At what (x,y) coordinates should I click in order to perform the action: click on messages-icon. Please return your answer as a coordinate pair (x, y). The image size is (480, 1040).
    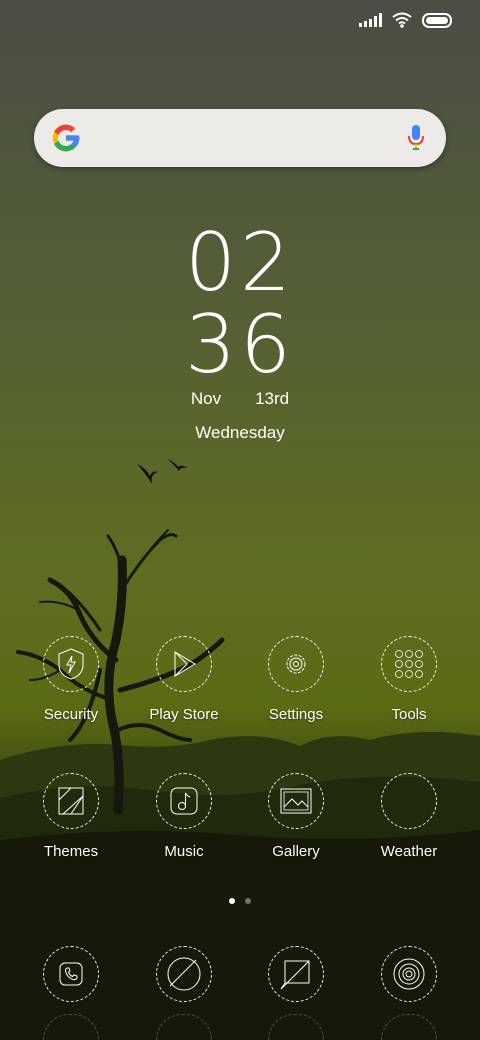
    Looking at the image, I should click on (295, 975).